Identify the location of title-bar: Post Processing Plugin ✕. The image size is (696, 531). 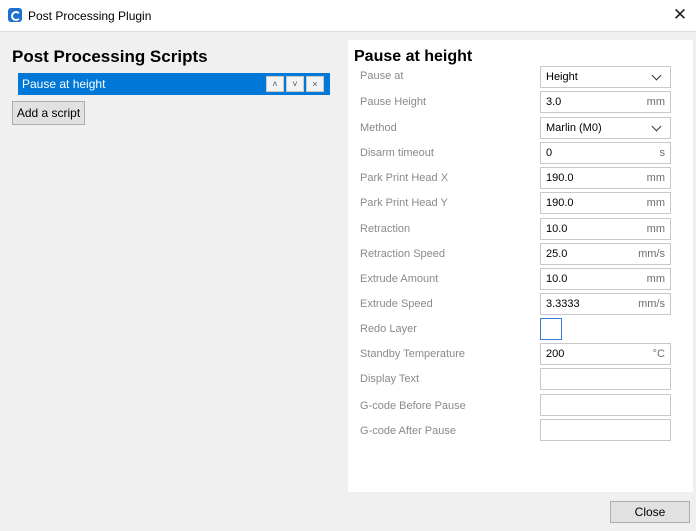
(348, 16).